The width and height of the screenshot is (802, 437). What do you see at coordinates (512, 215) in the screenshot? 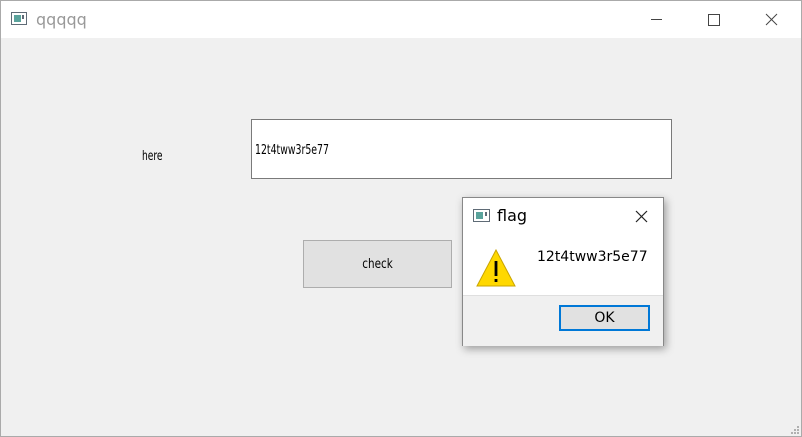
I see `dialog-title: flag` at bounding box center [512, 215].